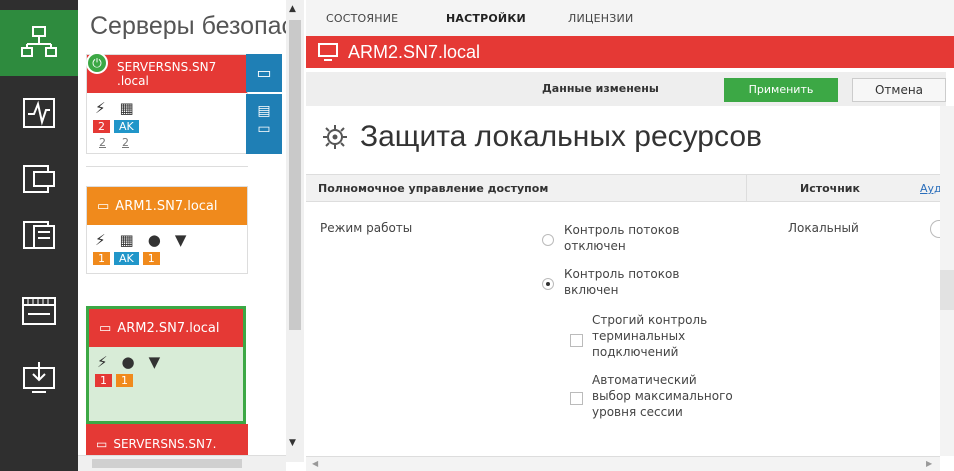 The width and height of the screenshot is (954, 471). Describe the element at coordinates (931, 188) in the screenshot. I see `column-header-audit-link: Ауд` at that location.